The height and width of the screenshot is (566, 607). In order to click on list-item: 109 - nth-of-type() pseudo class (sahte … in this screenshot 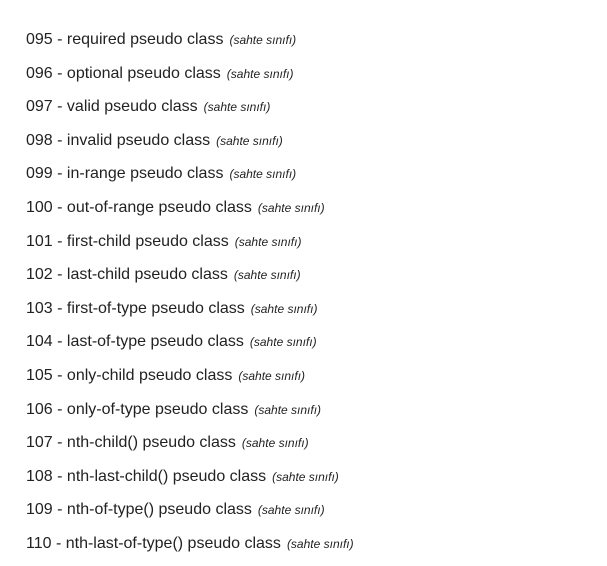, I will do `click(190, 515)`.